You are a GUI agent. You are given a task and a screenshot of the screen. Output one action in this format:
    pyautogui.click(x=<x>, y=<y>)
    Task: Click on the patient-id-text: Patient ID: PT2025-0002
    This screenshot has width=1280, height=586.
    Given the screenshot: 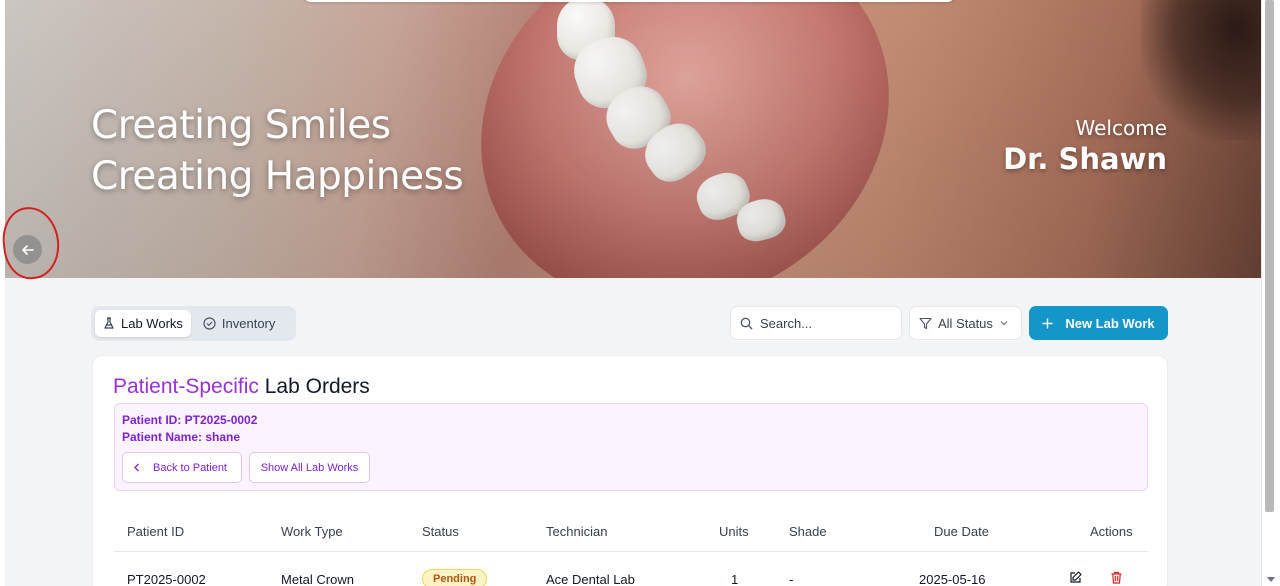 What is the action you would take?
    pyautogui.click(x=190, y=420)
    